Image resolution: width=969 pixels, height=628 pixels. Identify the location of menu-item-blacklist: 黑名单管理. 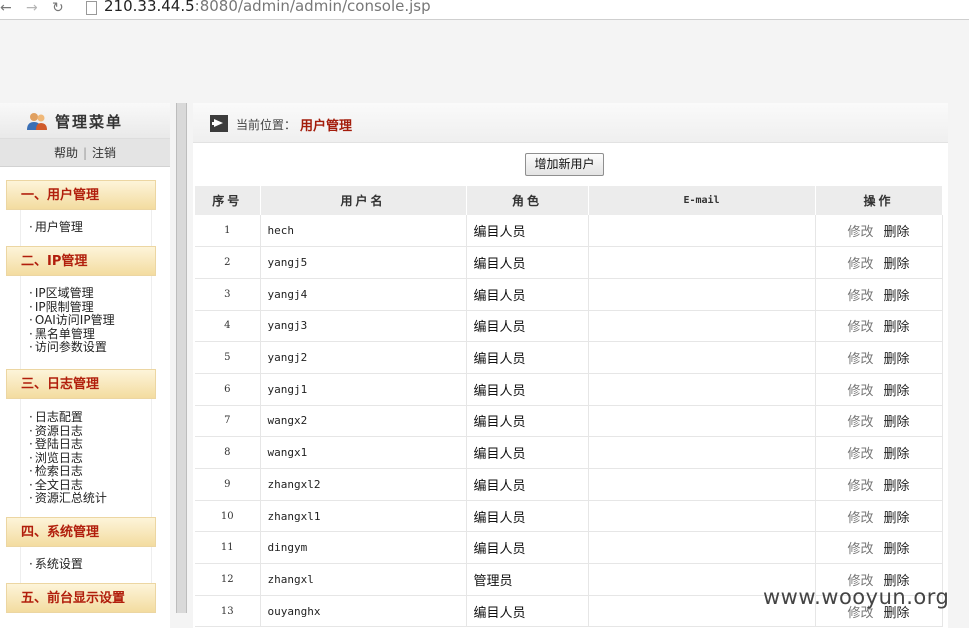
(90, 334).